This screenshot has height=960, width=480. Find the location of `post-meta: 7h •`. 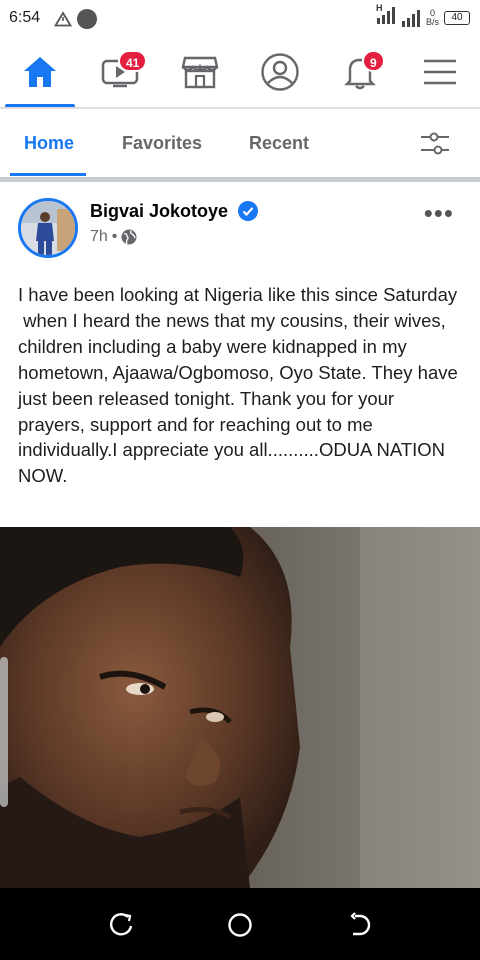

post-meta: 7h • is located at coordinates (113, 237).